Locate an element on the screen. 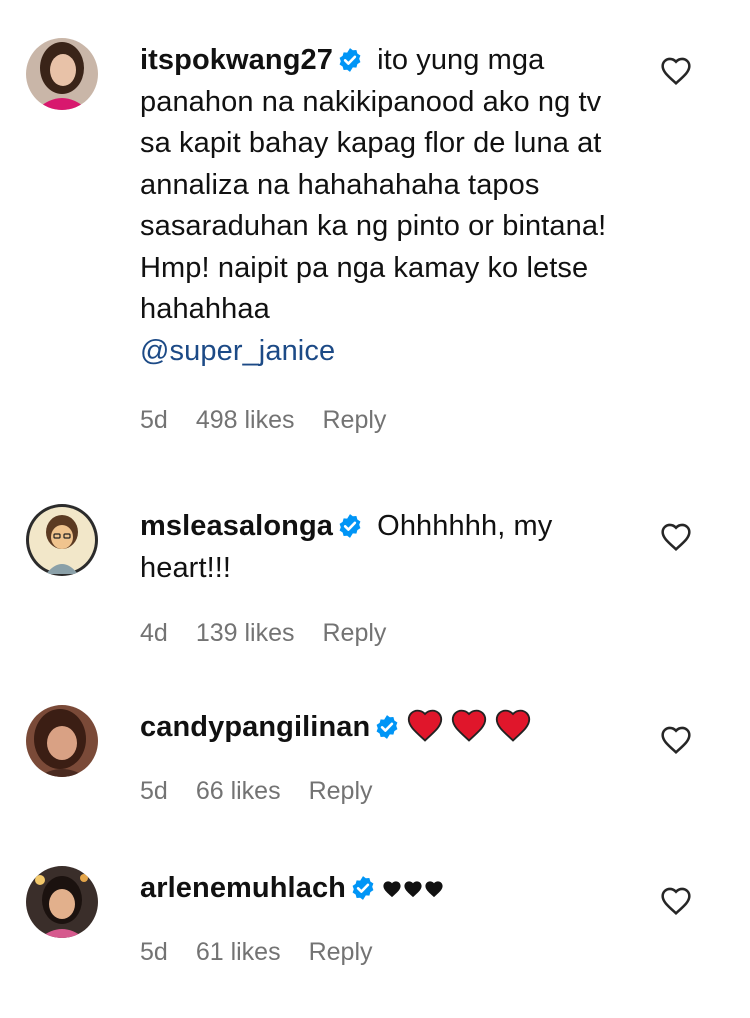  username: candypangilinan is located at coordinates (255, 727).